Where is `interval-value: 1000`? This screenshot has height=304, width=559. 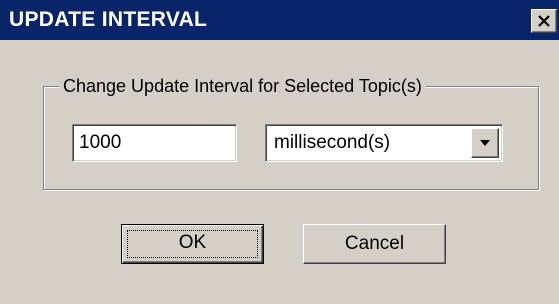 interval-value: 1000 is located at coordinates (100, 142).